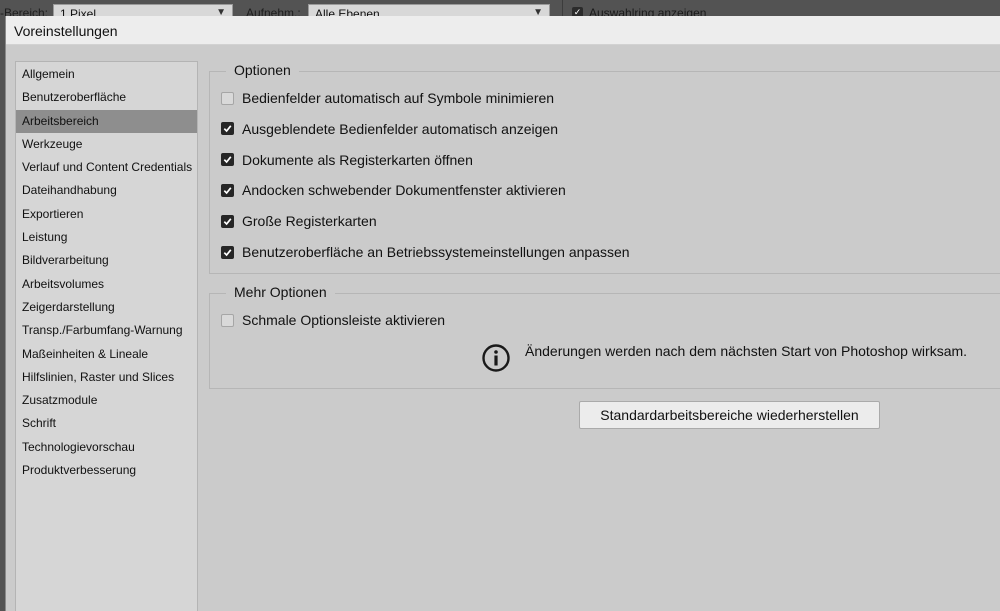  Describe the element at coordinates (344, 320) in the screenshot. I see `more-option-label: Schmale Optionsleiste aktivieren` at that location.